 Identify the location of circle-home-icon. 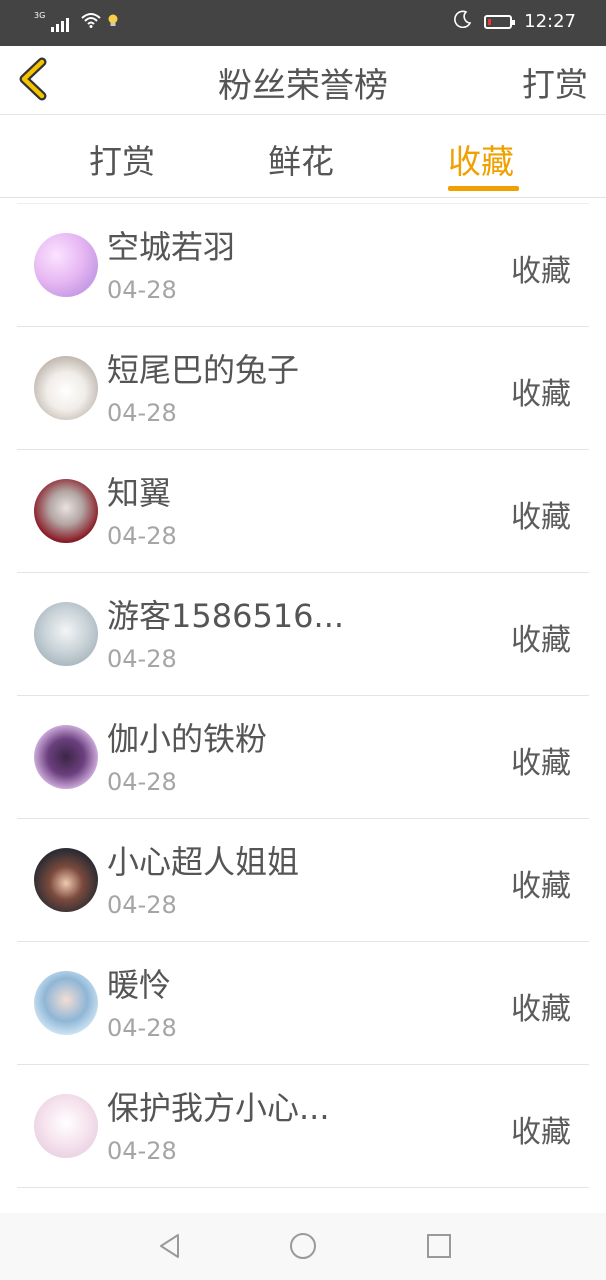
(303, 1246).